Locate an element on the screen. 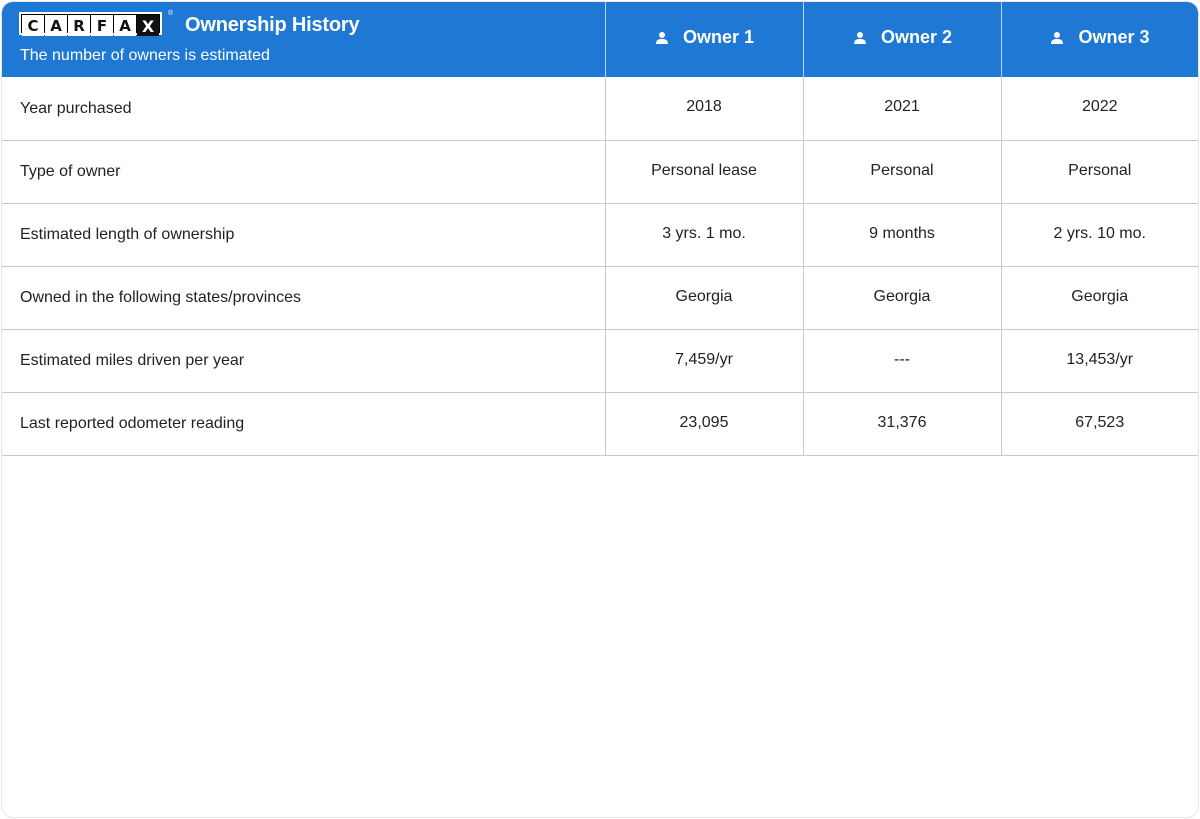 The width and height of the screenshot is (1200, 819). logo-letter: R is located at coordinates (79, 25).